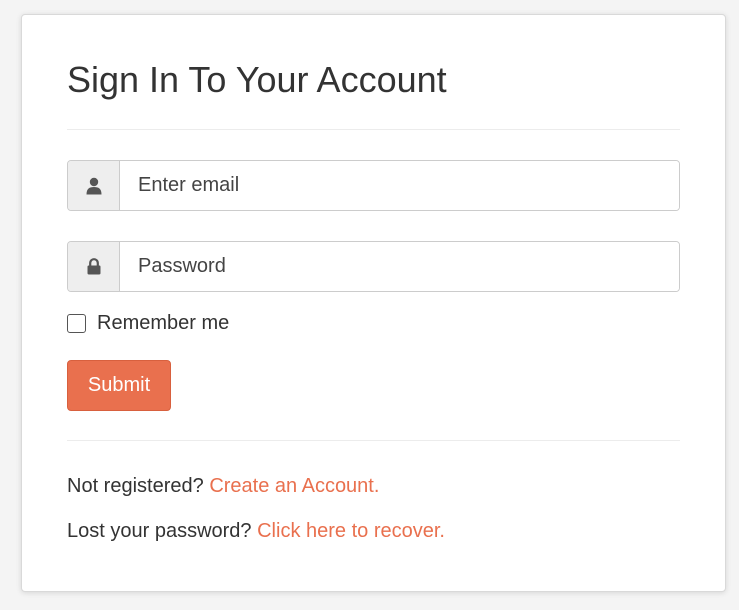 The width and height of the screenshot is (739, 610). I want to click on register-prompt: Not registered?, so click(135, 486).